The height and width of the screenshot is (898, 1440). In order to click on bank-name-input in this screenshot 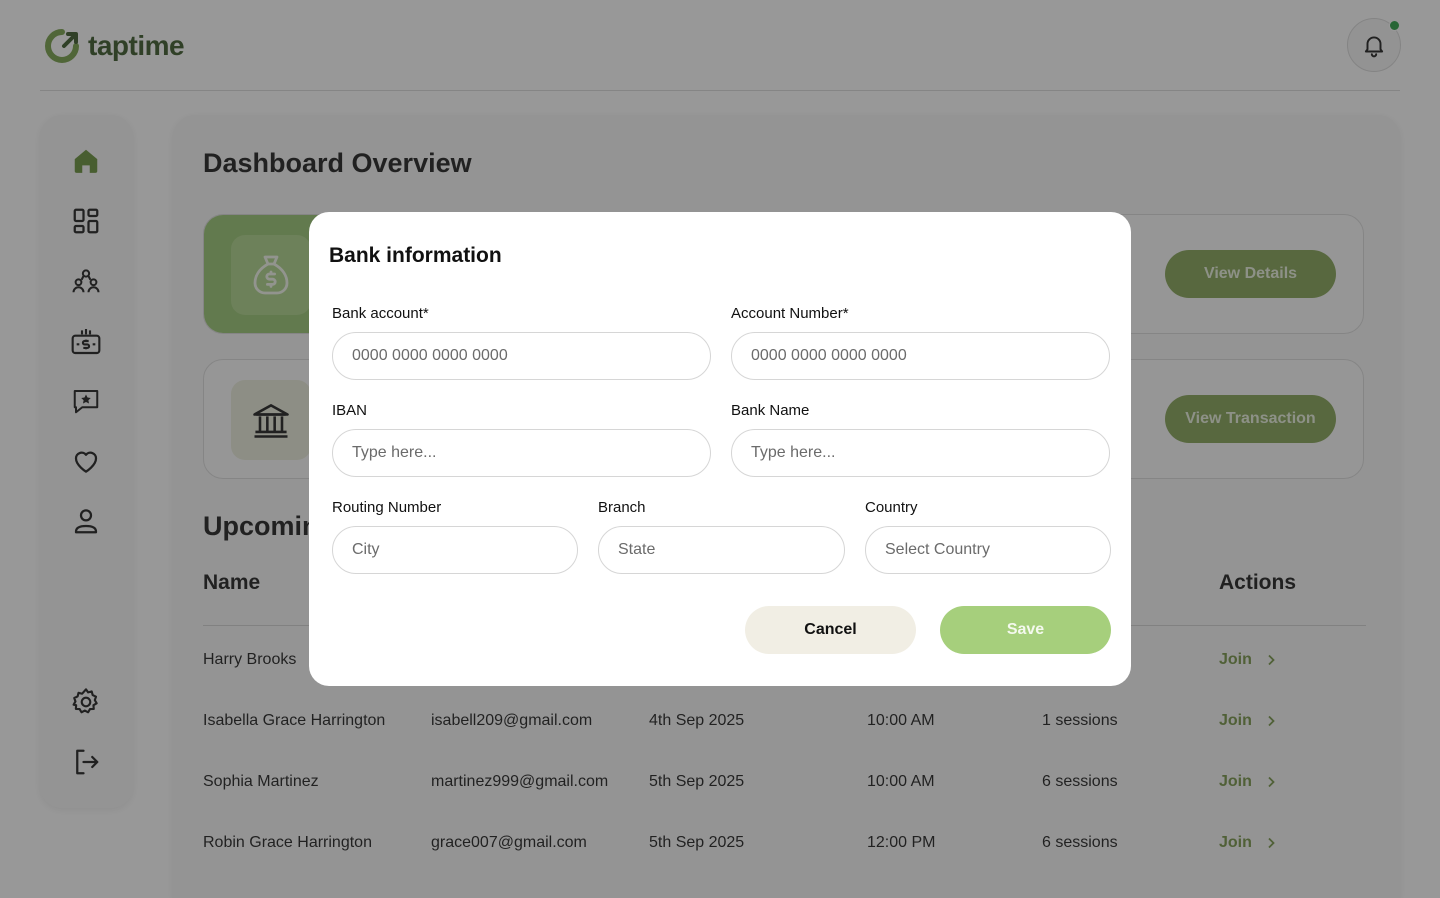, I will do `click(920, 453)`.